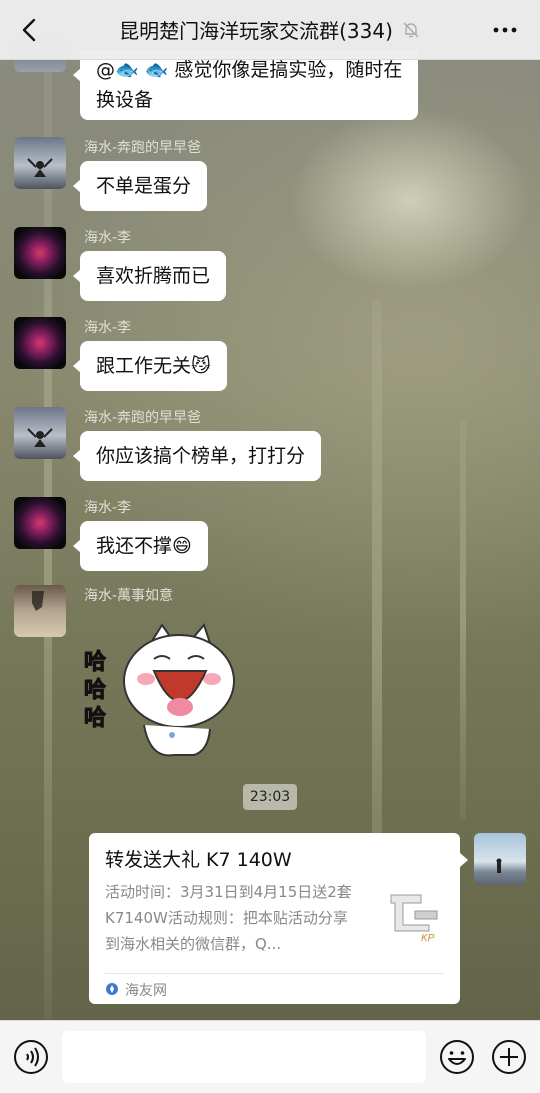  What do you see at coordinates (457, 1057) in the screenshot?
I see `emoji-icon` at bounding box center [457, 1057].